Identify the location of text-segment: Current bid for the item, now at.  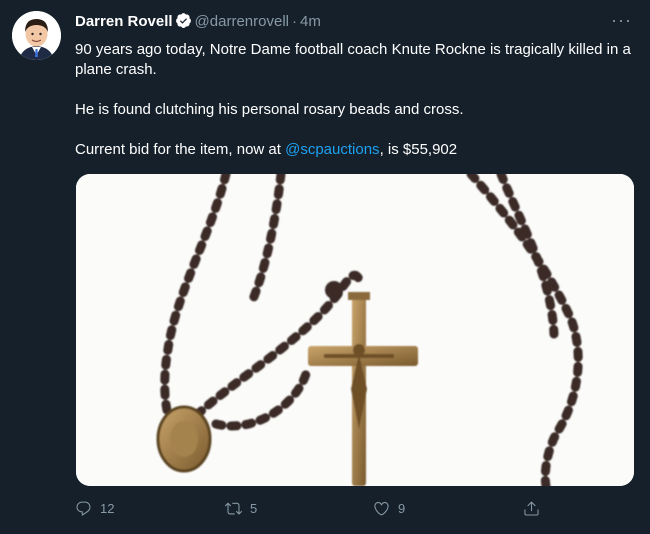
(180, 149).